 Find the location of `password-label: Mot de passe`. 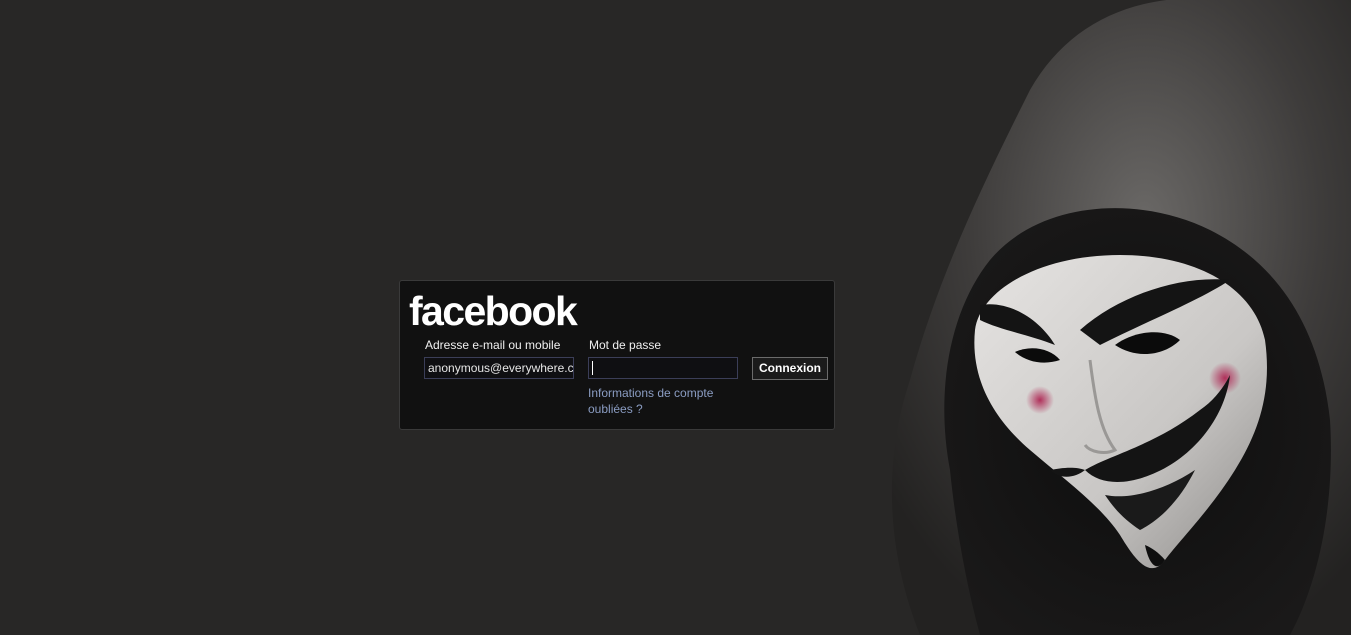

password-label: Mot de passe is located at coordinates (625, 345).